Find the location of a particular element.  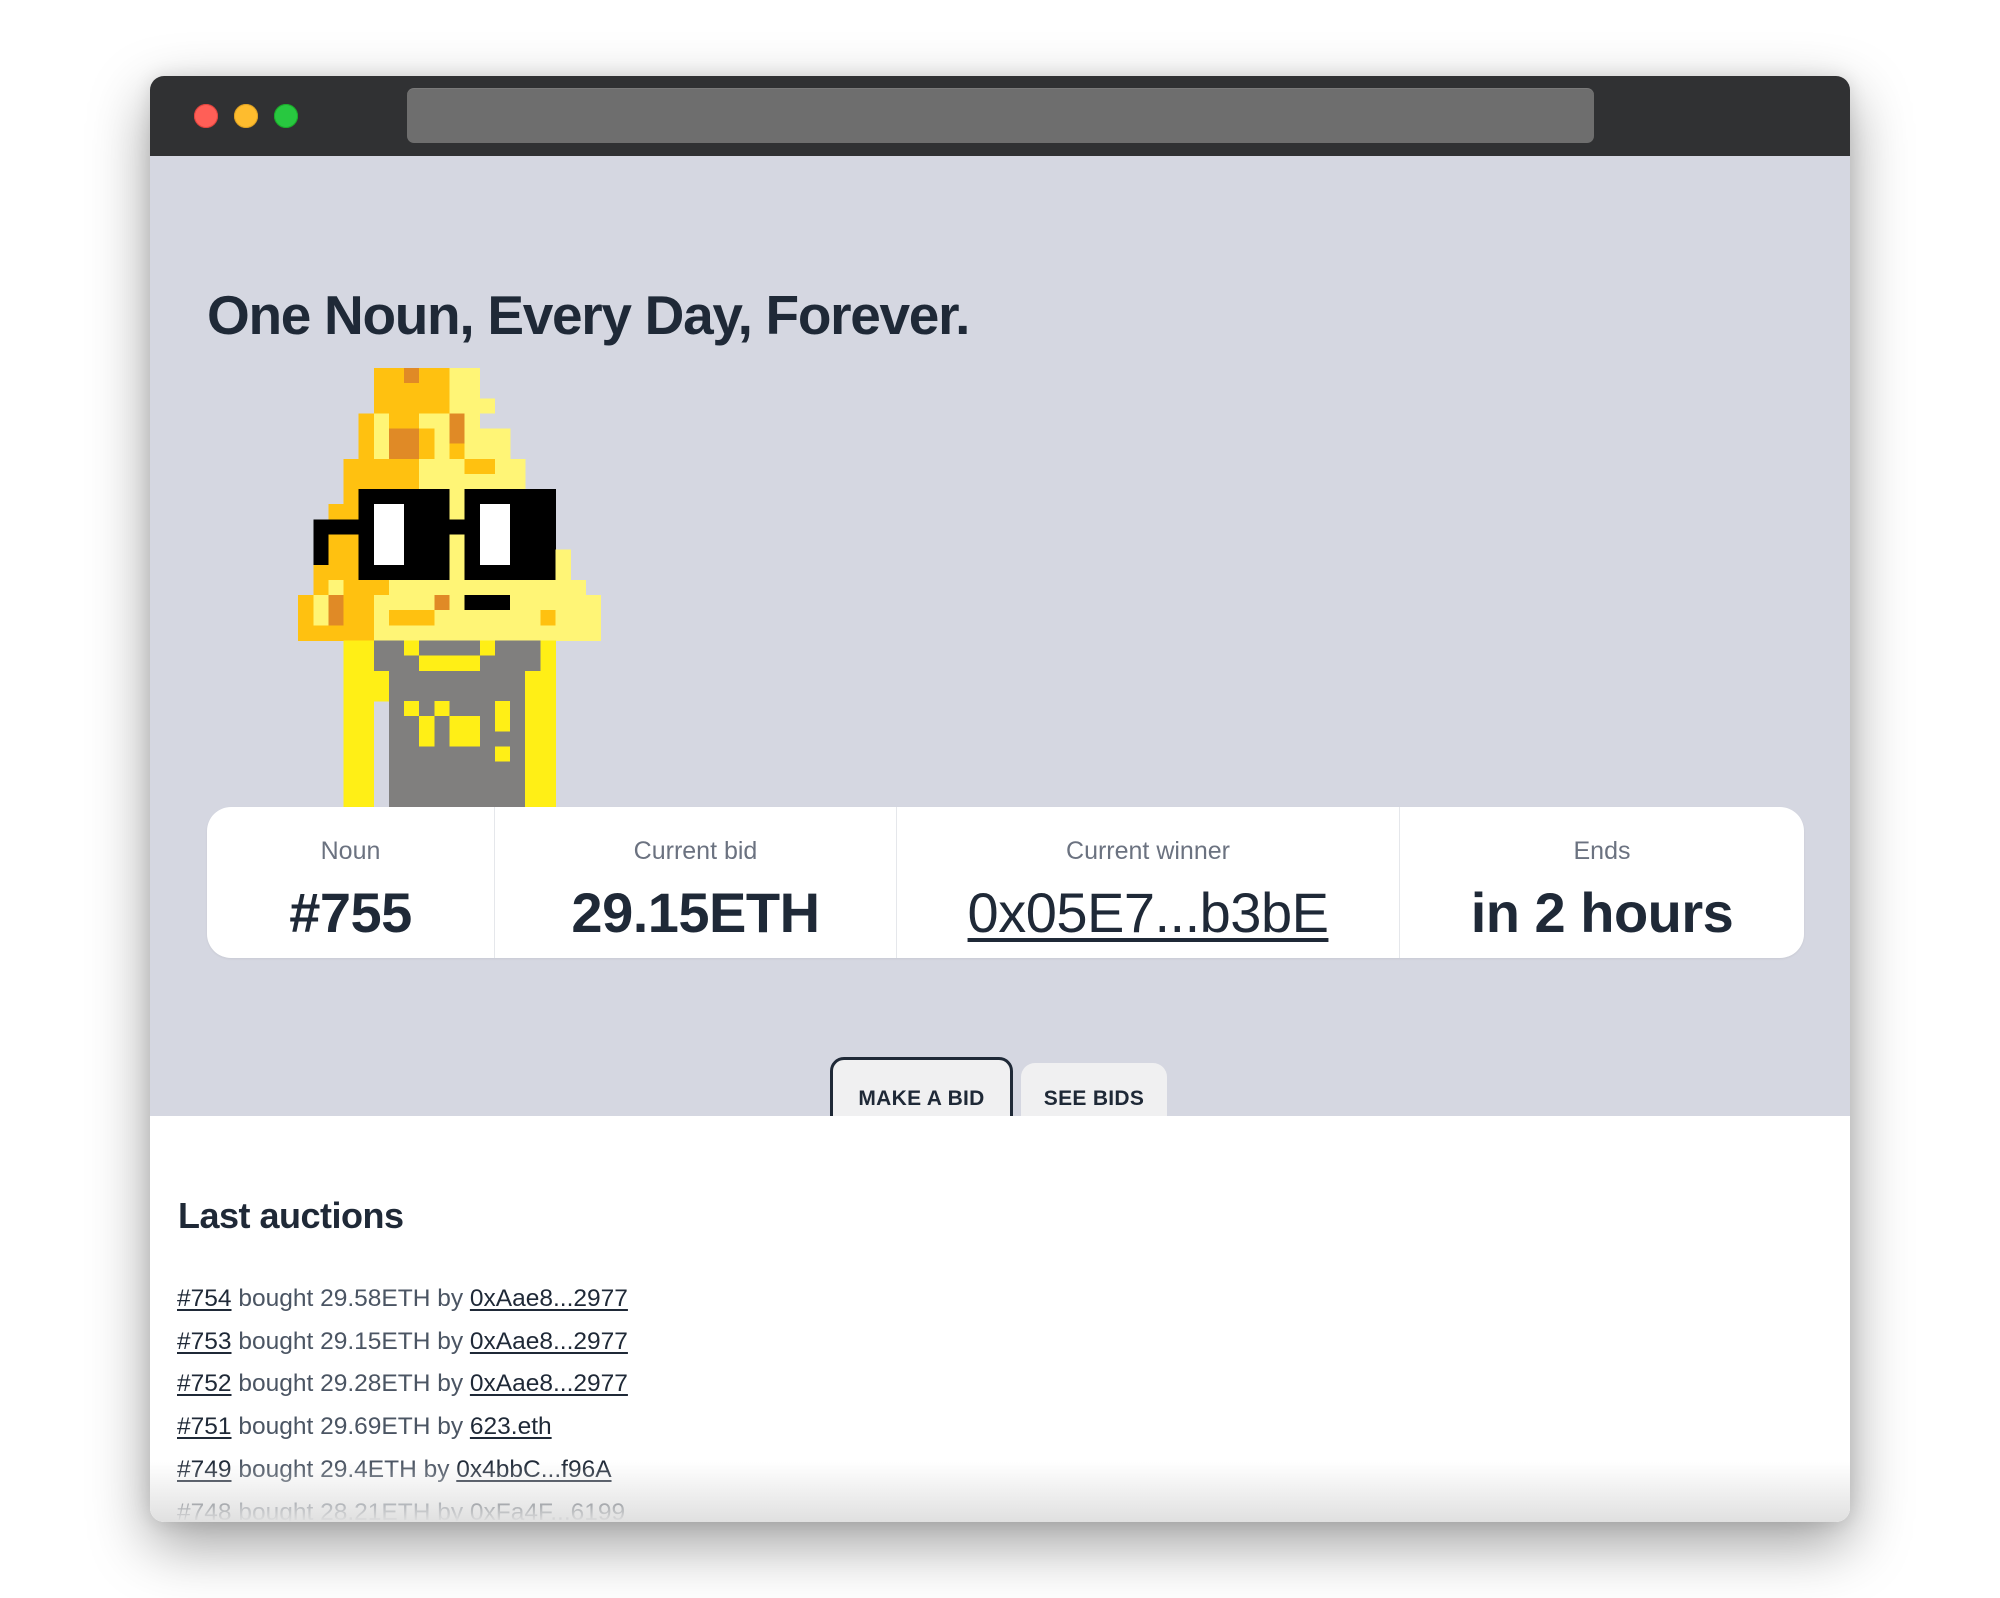

address-bar is located at coordinates (1000, 115).